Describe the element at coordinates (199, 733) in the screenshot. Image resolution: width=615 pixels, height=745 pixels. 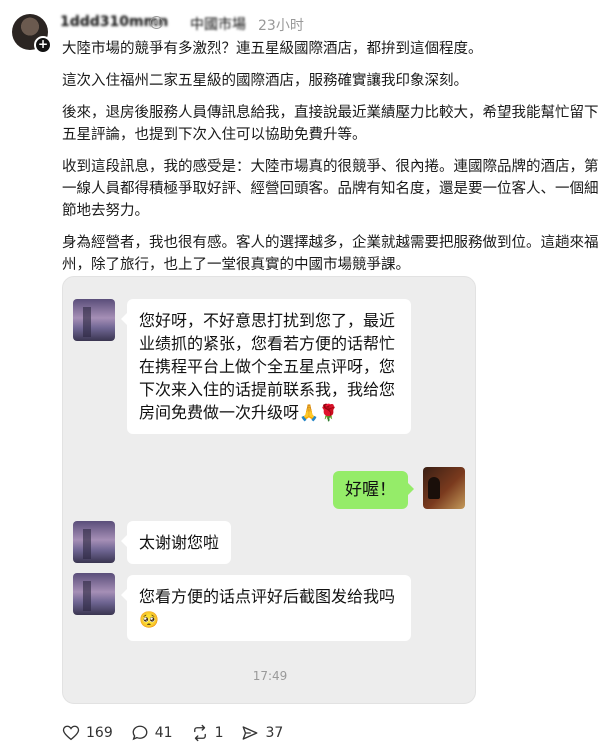
I see `repost-icon` at that location.